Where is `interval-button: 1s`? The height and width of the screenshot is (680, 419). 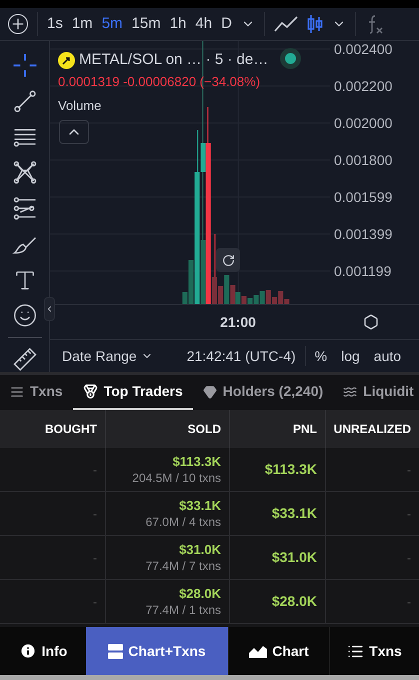
interval-button: 1s is located at coordinates (55, 24).